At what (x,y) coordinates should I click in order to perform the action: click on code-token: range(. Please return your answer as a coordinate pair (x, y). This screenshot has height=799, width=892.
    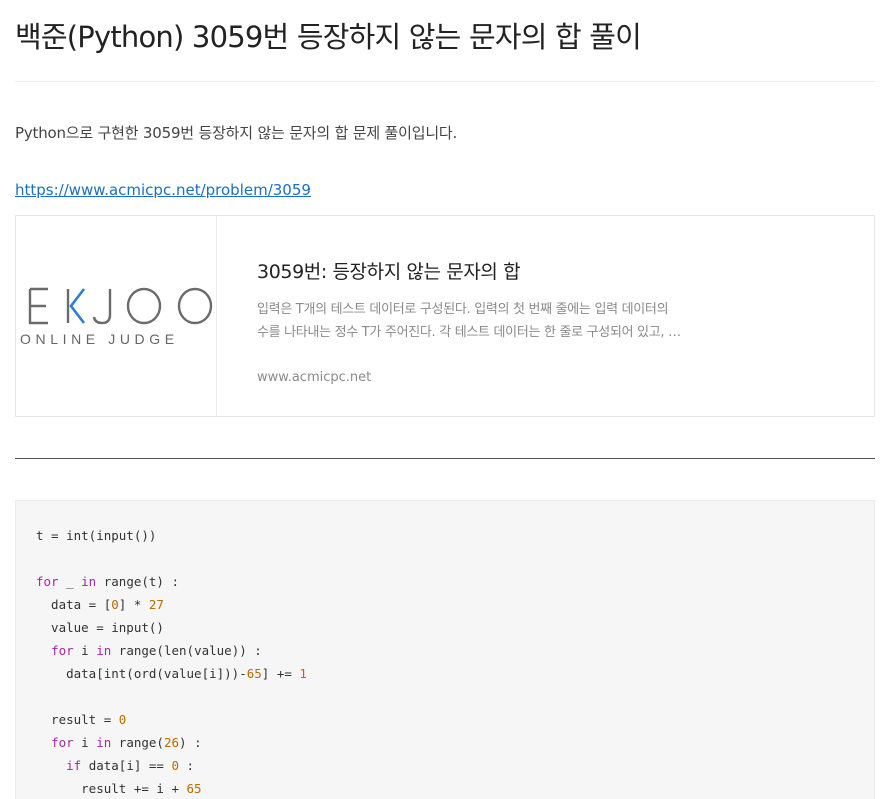
    Looking at the image, I should click on (137, 742).